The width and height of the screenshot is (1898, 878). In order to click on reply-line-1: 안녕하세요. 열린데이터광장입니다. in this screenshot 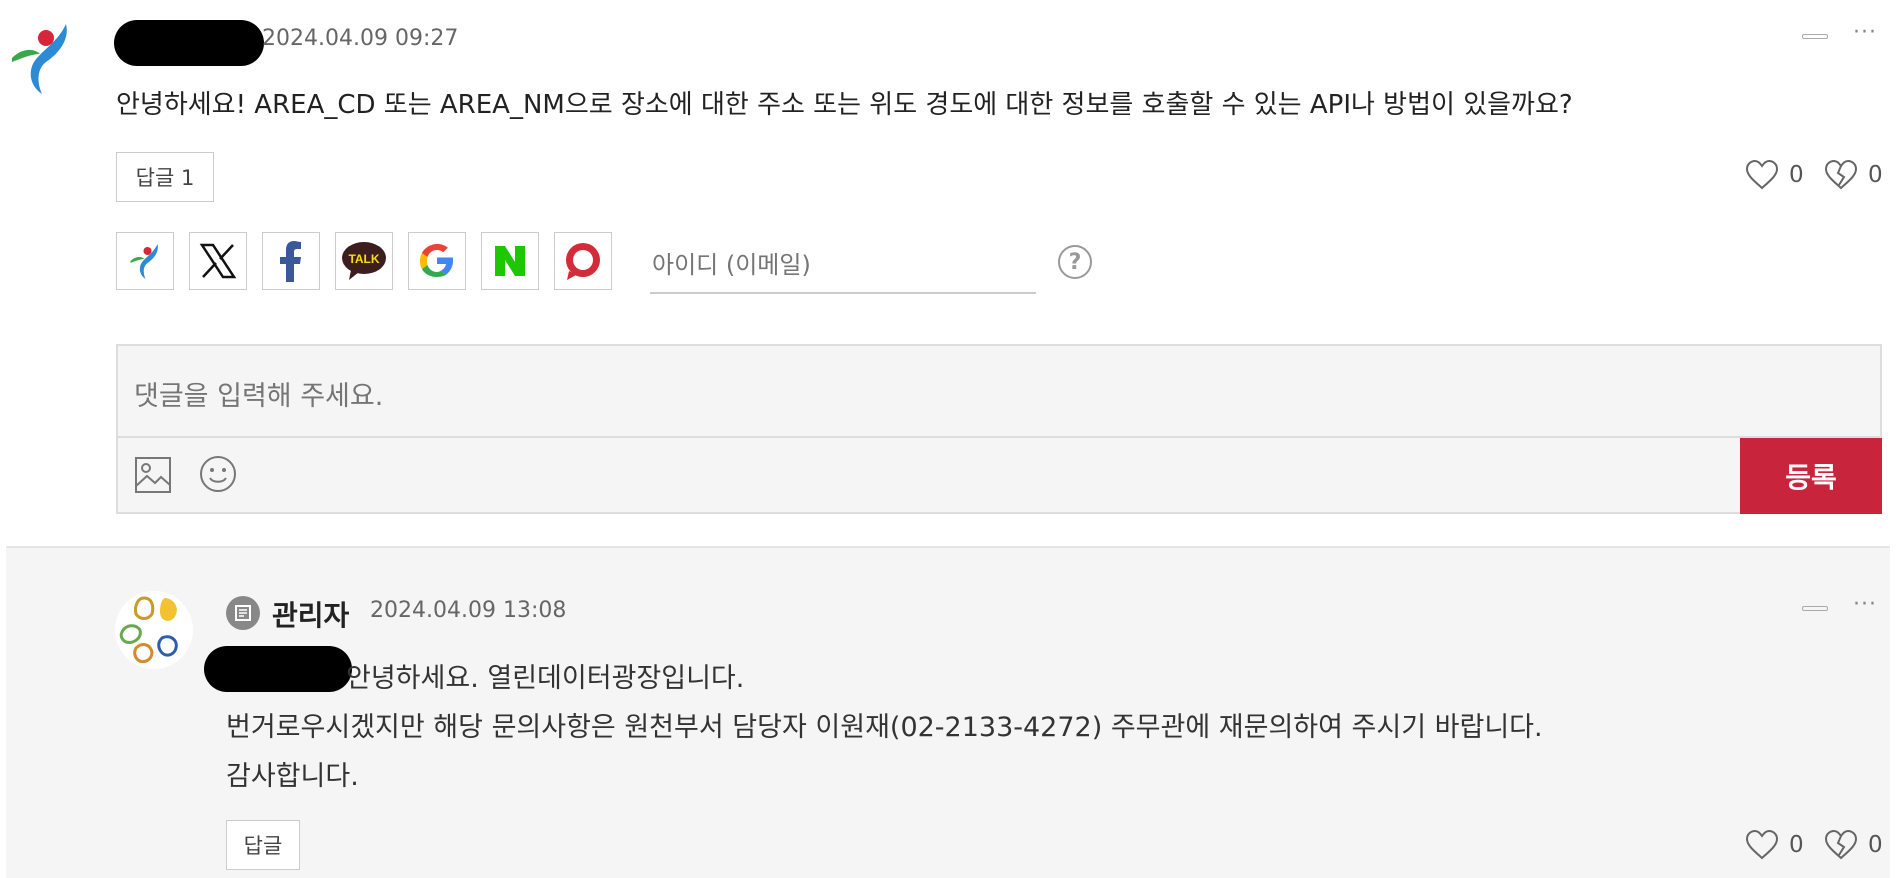, I will do `click(545, 678)`.